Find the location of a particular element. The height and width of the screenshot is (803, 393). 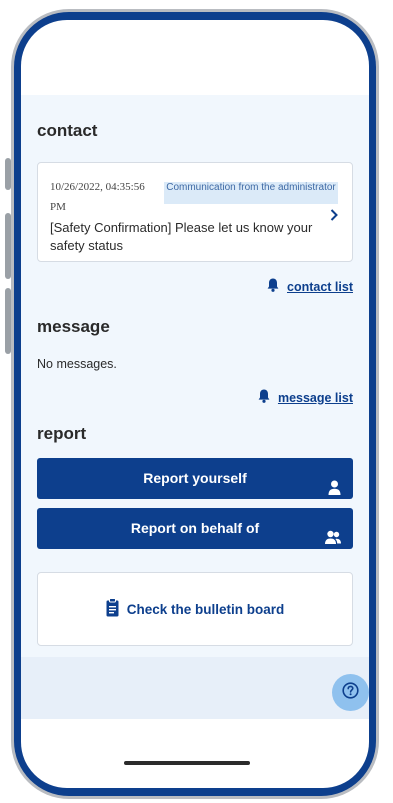

report-section-title: report is located at coordinates (62, 433).